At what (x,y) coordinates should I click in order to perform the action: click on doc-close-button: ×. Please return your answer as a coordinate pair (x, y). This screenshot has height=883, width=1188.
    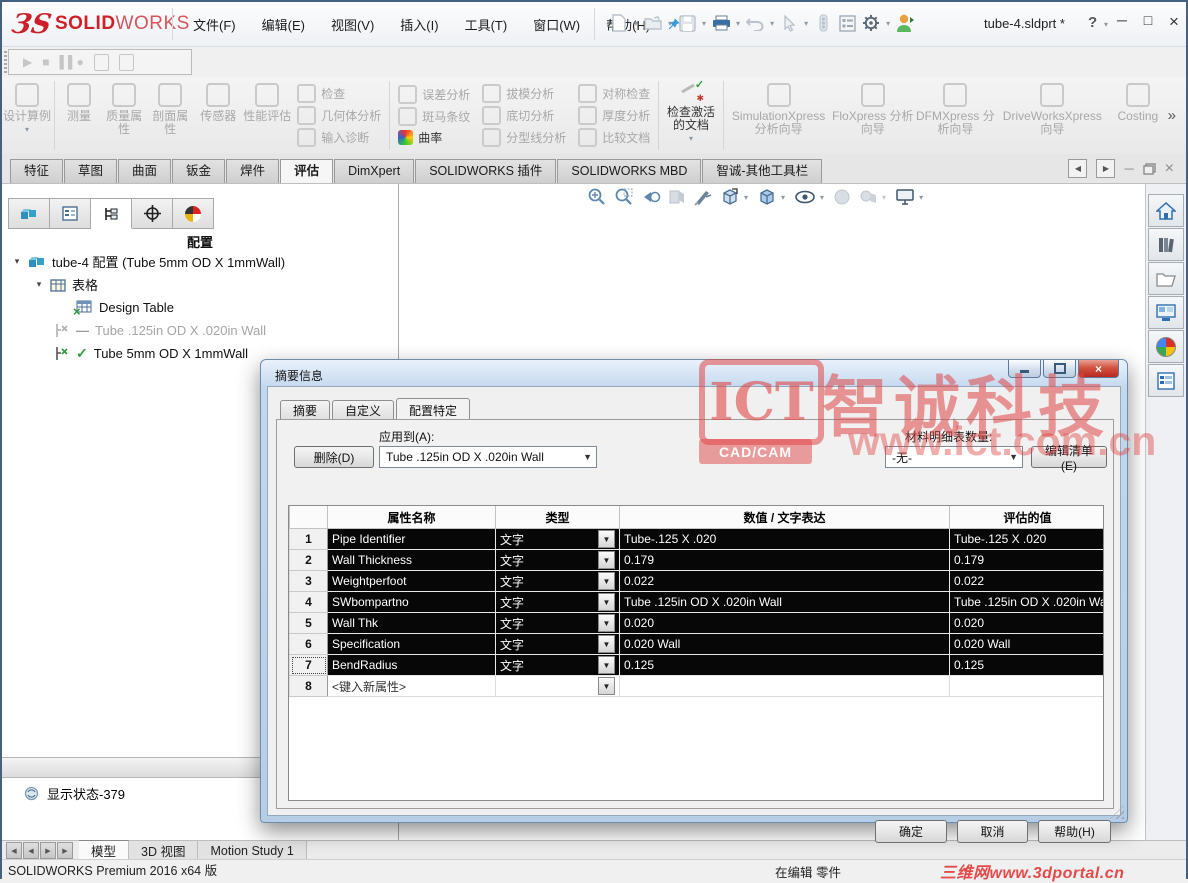
    Looking at the image, I should click on (1169, 169).